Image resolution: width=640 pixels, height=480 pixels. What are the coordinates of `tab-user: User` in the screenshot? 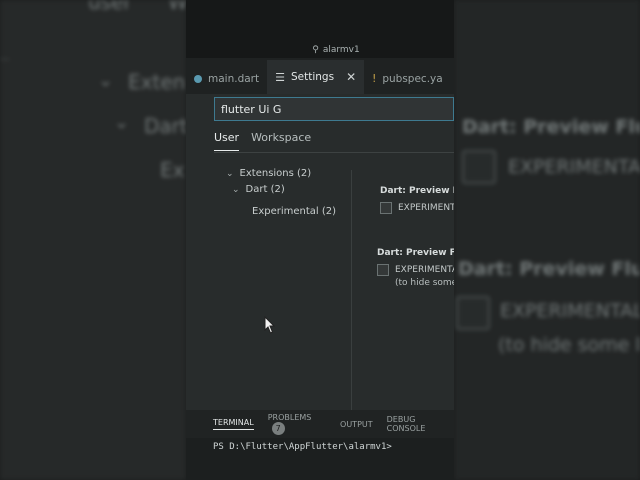 It's located at (227, 141).